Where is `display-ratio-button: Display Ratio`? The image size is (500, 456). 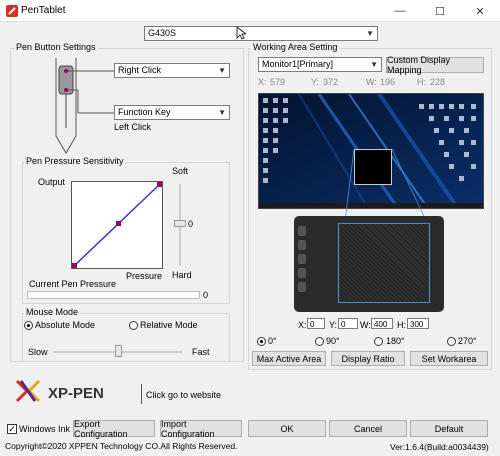
display-ratio-button: Display Ratio is located at coordinates (368, 358).